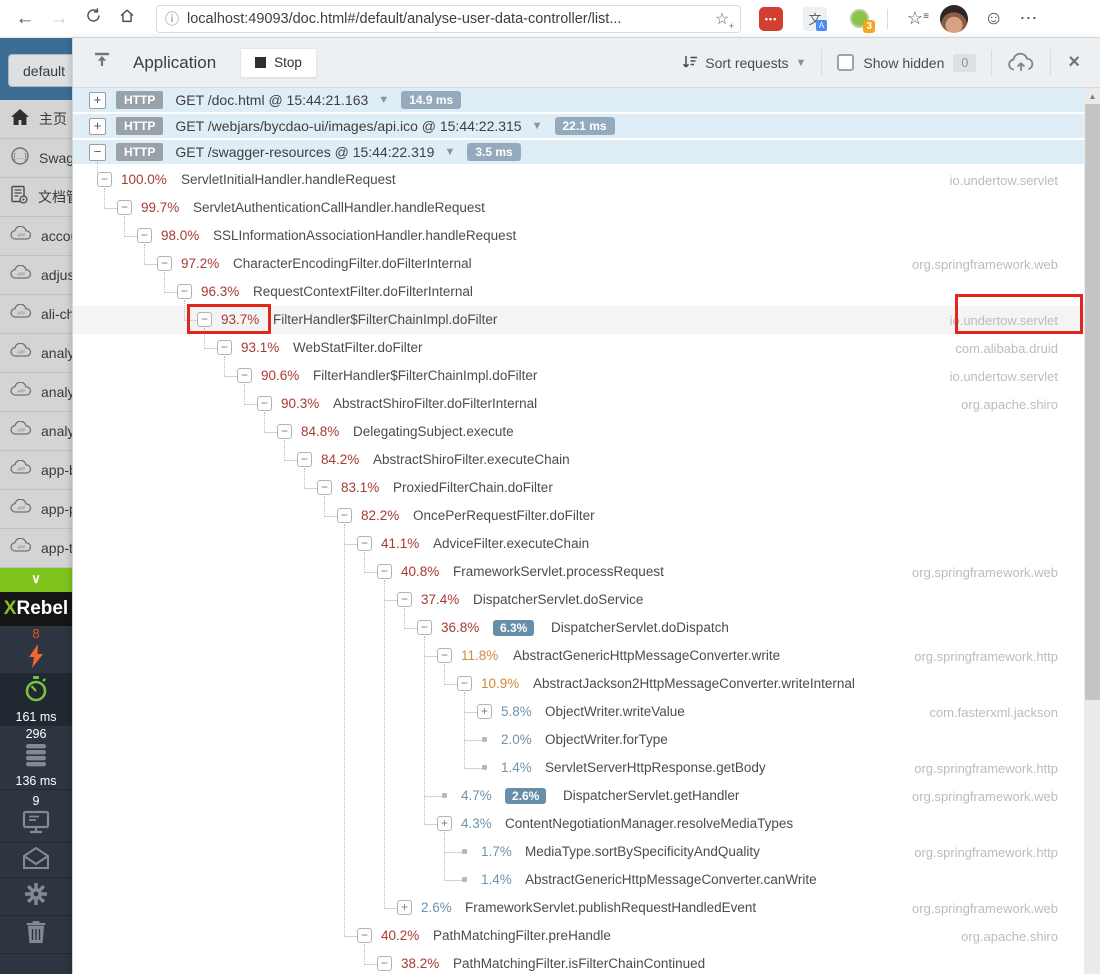 This screenshot has height=974, width=1100. Describe the element at coordinates (986, 852) in the screenshot. I see `package-name: org.springframework.http` at that location.